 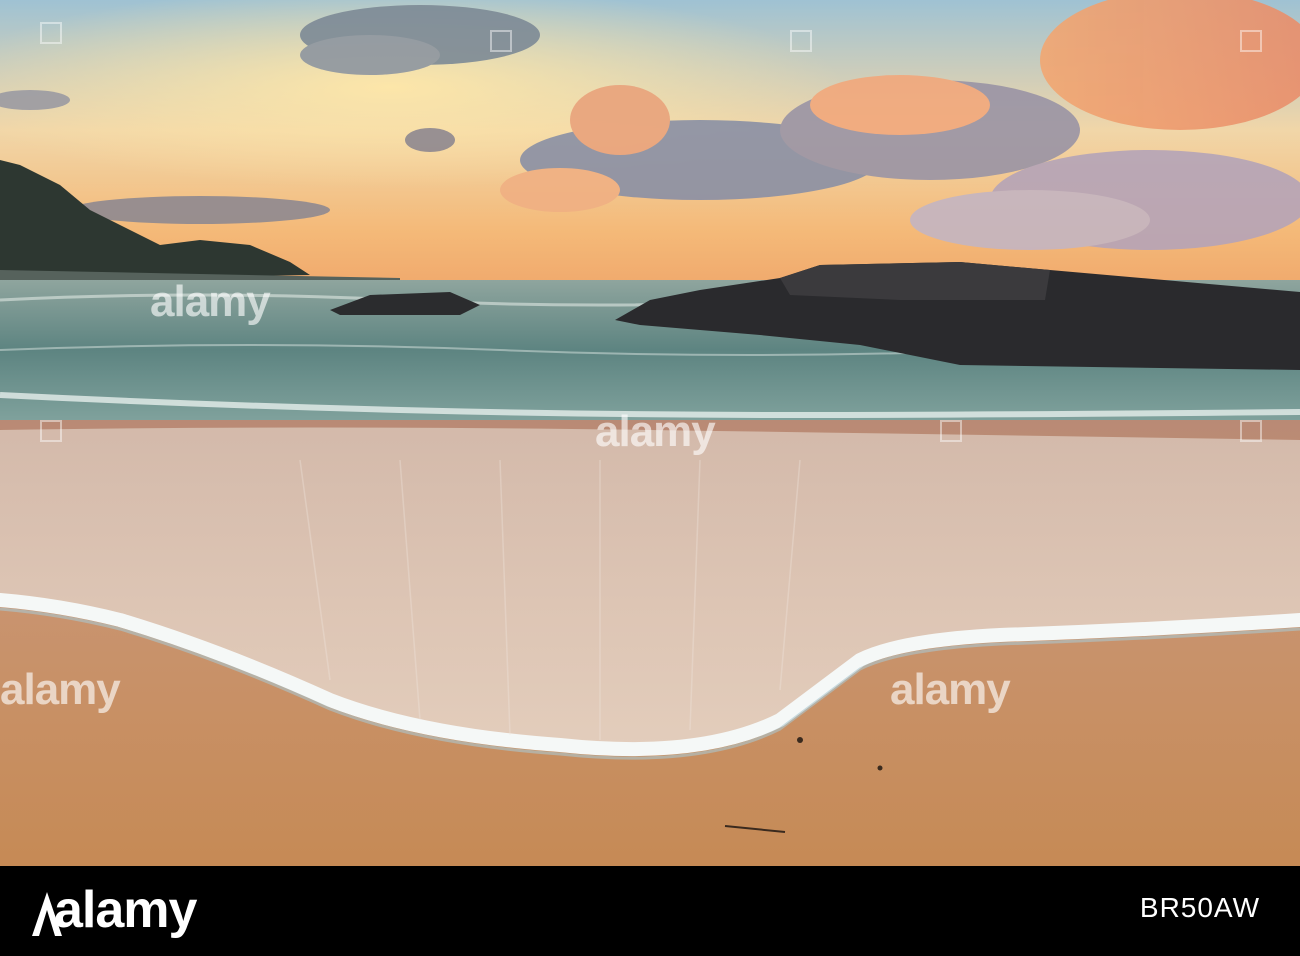 I want to click on footer-bar: alamy BR50AW, so click(x=650, y=911).